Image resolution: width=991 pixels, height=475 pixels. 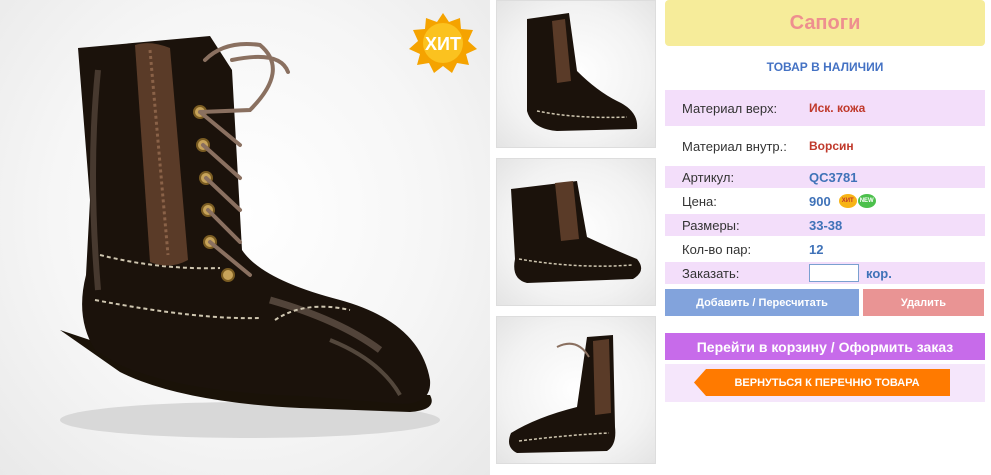 I want to click on row-article: Артикул: QC3781, so click(x=825, y=177).